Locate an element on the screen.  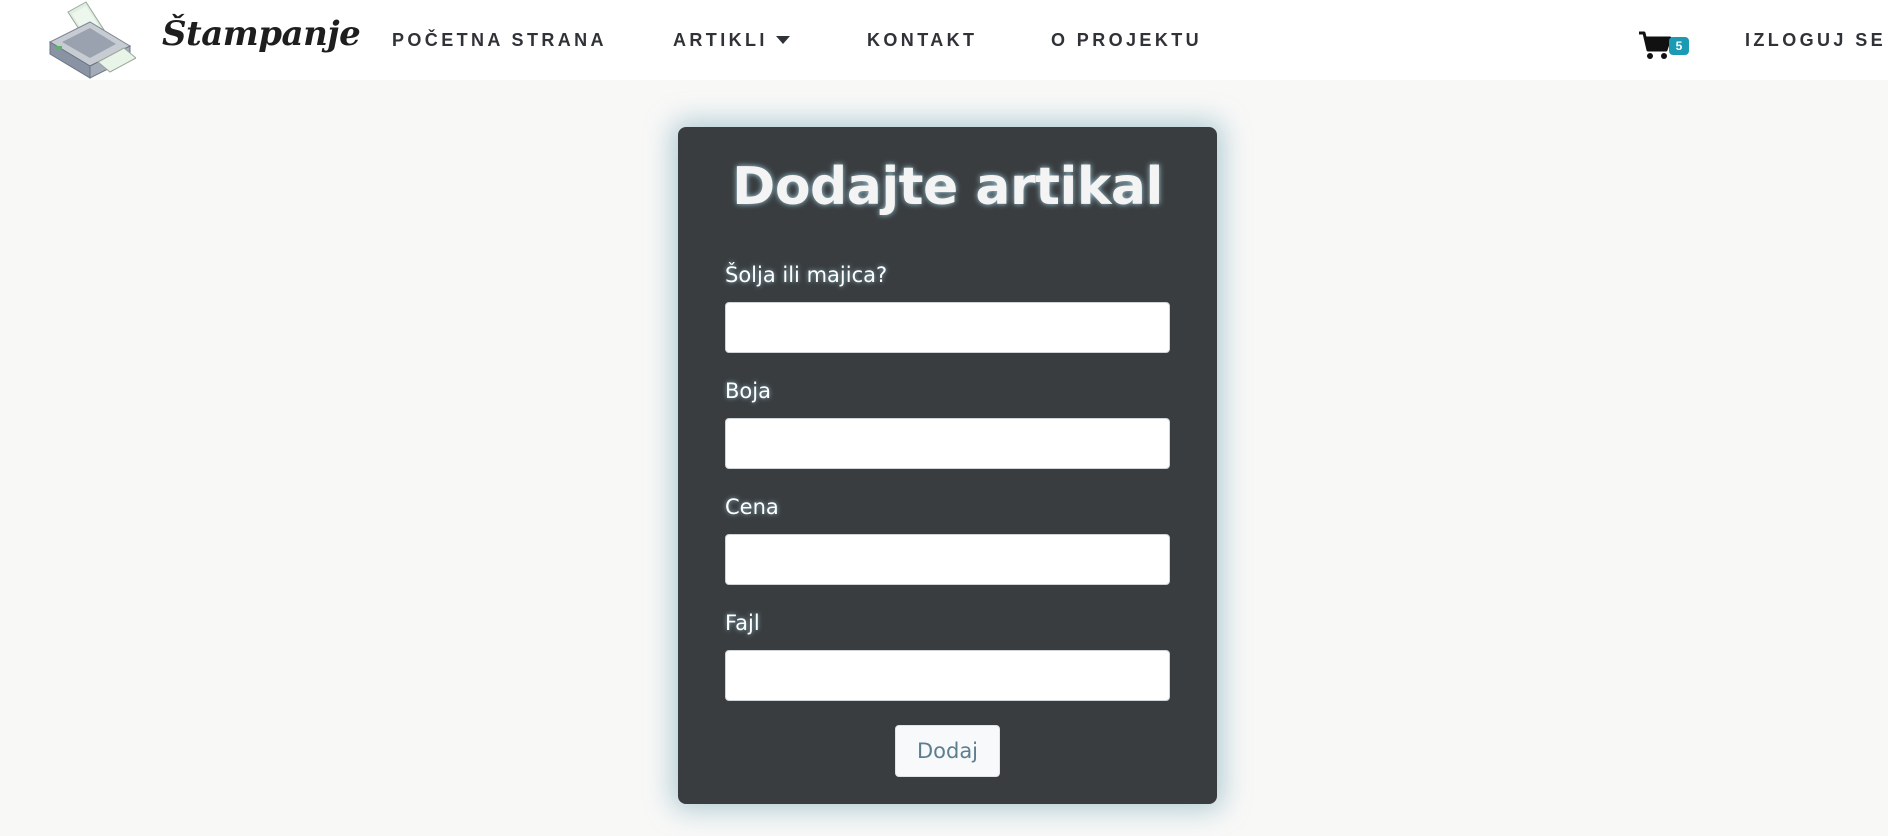
add-button: Dodaj is located at coordinates (947, 751).